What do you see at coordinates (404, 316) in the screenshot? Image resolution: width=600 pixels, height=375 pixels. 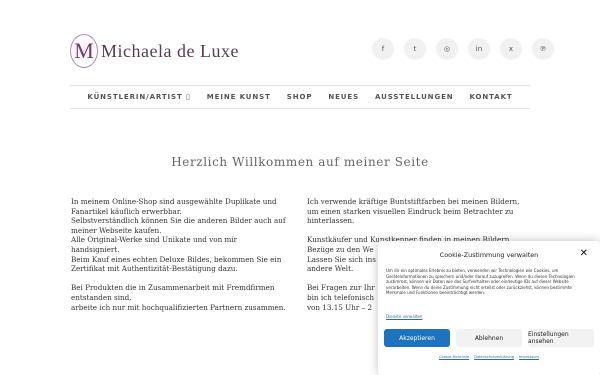 I see `manage-services-link: Dienste verwalten` at bounding box center [404, 316].